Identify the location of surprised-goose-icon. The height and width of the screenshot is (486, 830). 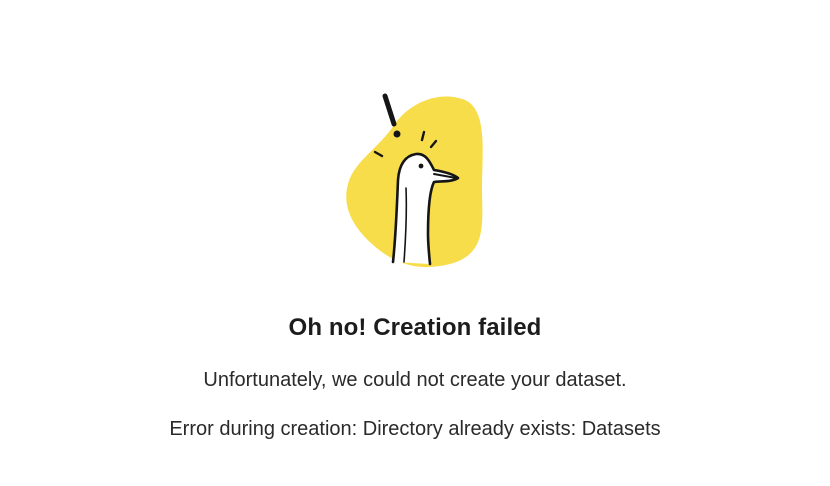
(415, 179).